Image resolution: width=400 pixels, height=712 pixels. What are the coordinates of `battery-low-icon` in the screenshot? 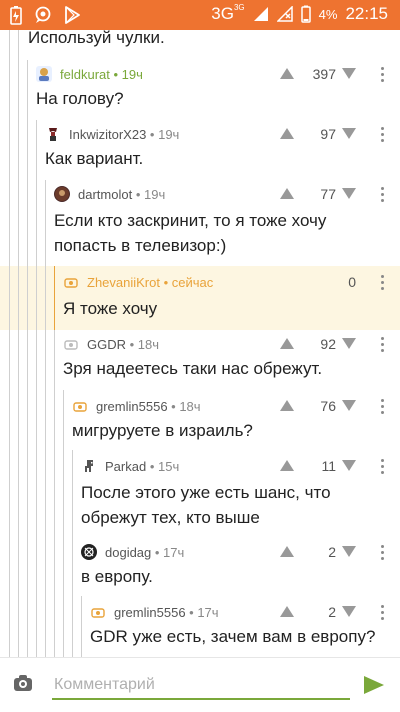 It's located at (305, 14).